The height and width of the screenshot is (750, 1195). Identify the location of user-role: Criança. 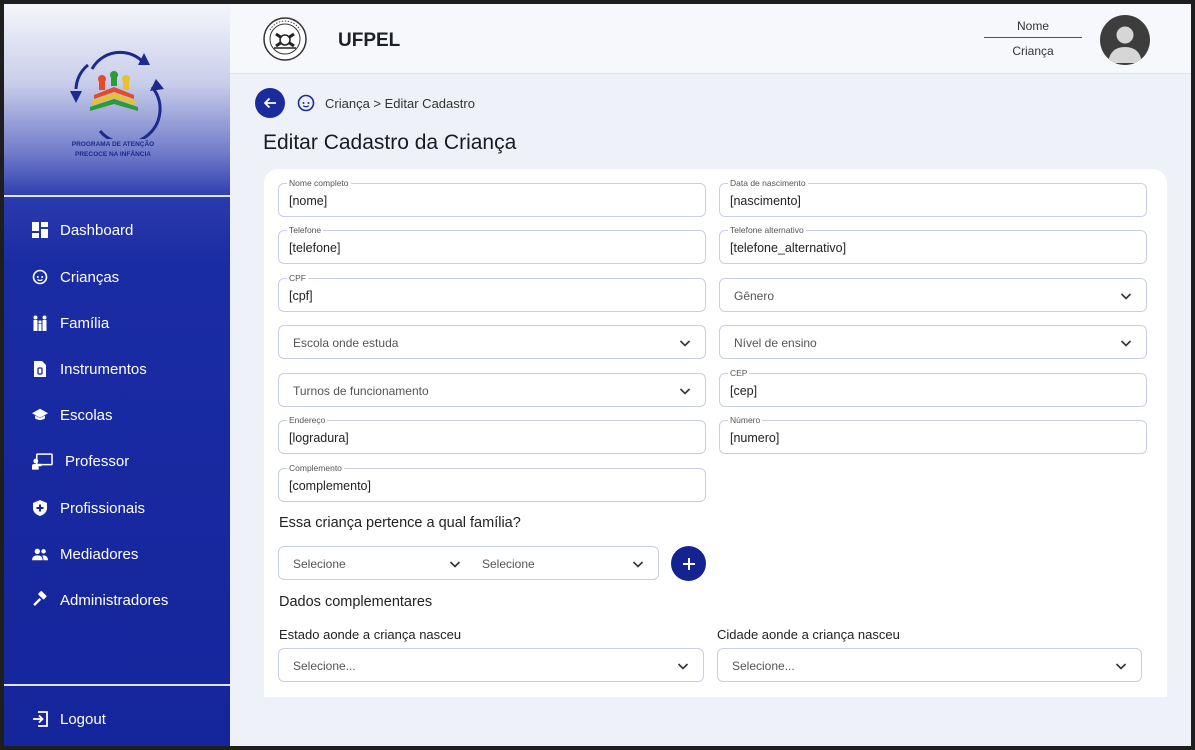
(1033, 51).